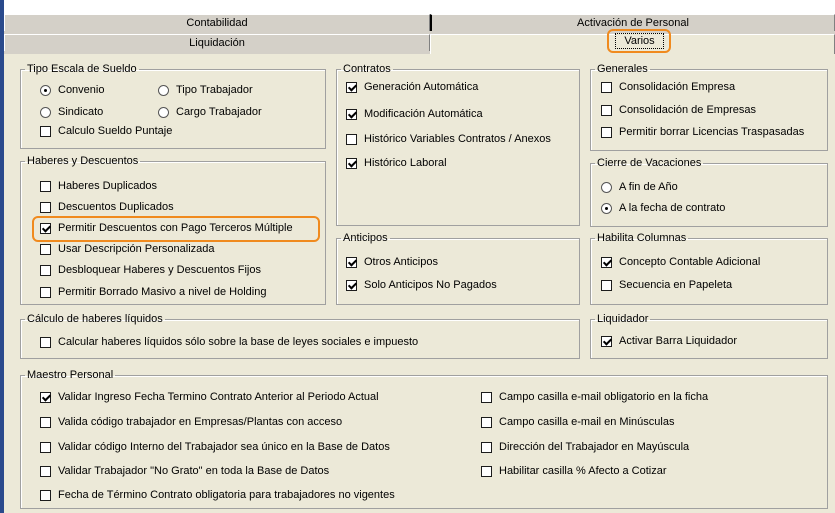 The width and height of the screenshot is (835, 513). I want to click on checkbox-otros-anticipos: Otros Anticipos, so click(392, 262).